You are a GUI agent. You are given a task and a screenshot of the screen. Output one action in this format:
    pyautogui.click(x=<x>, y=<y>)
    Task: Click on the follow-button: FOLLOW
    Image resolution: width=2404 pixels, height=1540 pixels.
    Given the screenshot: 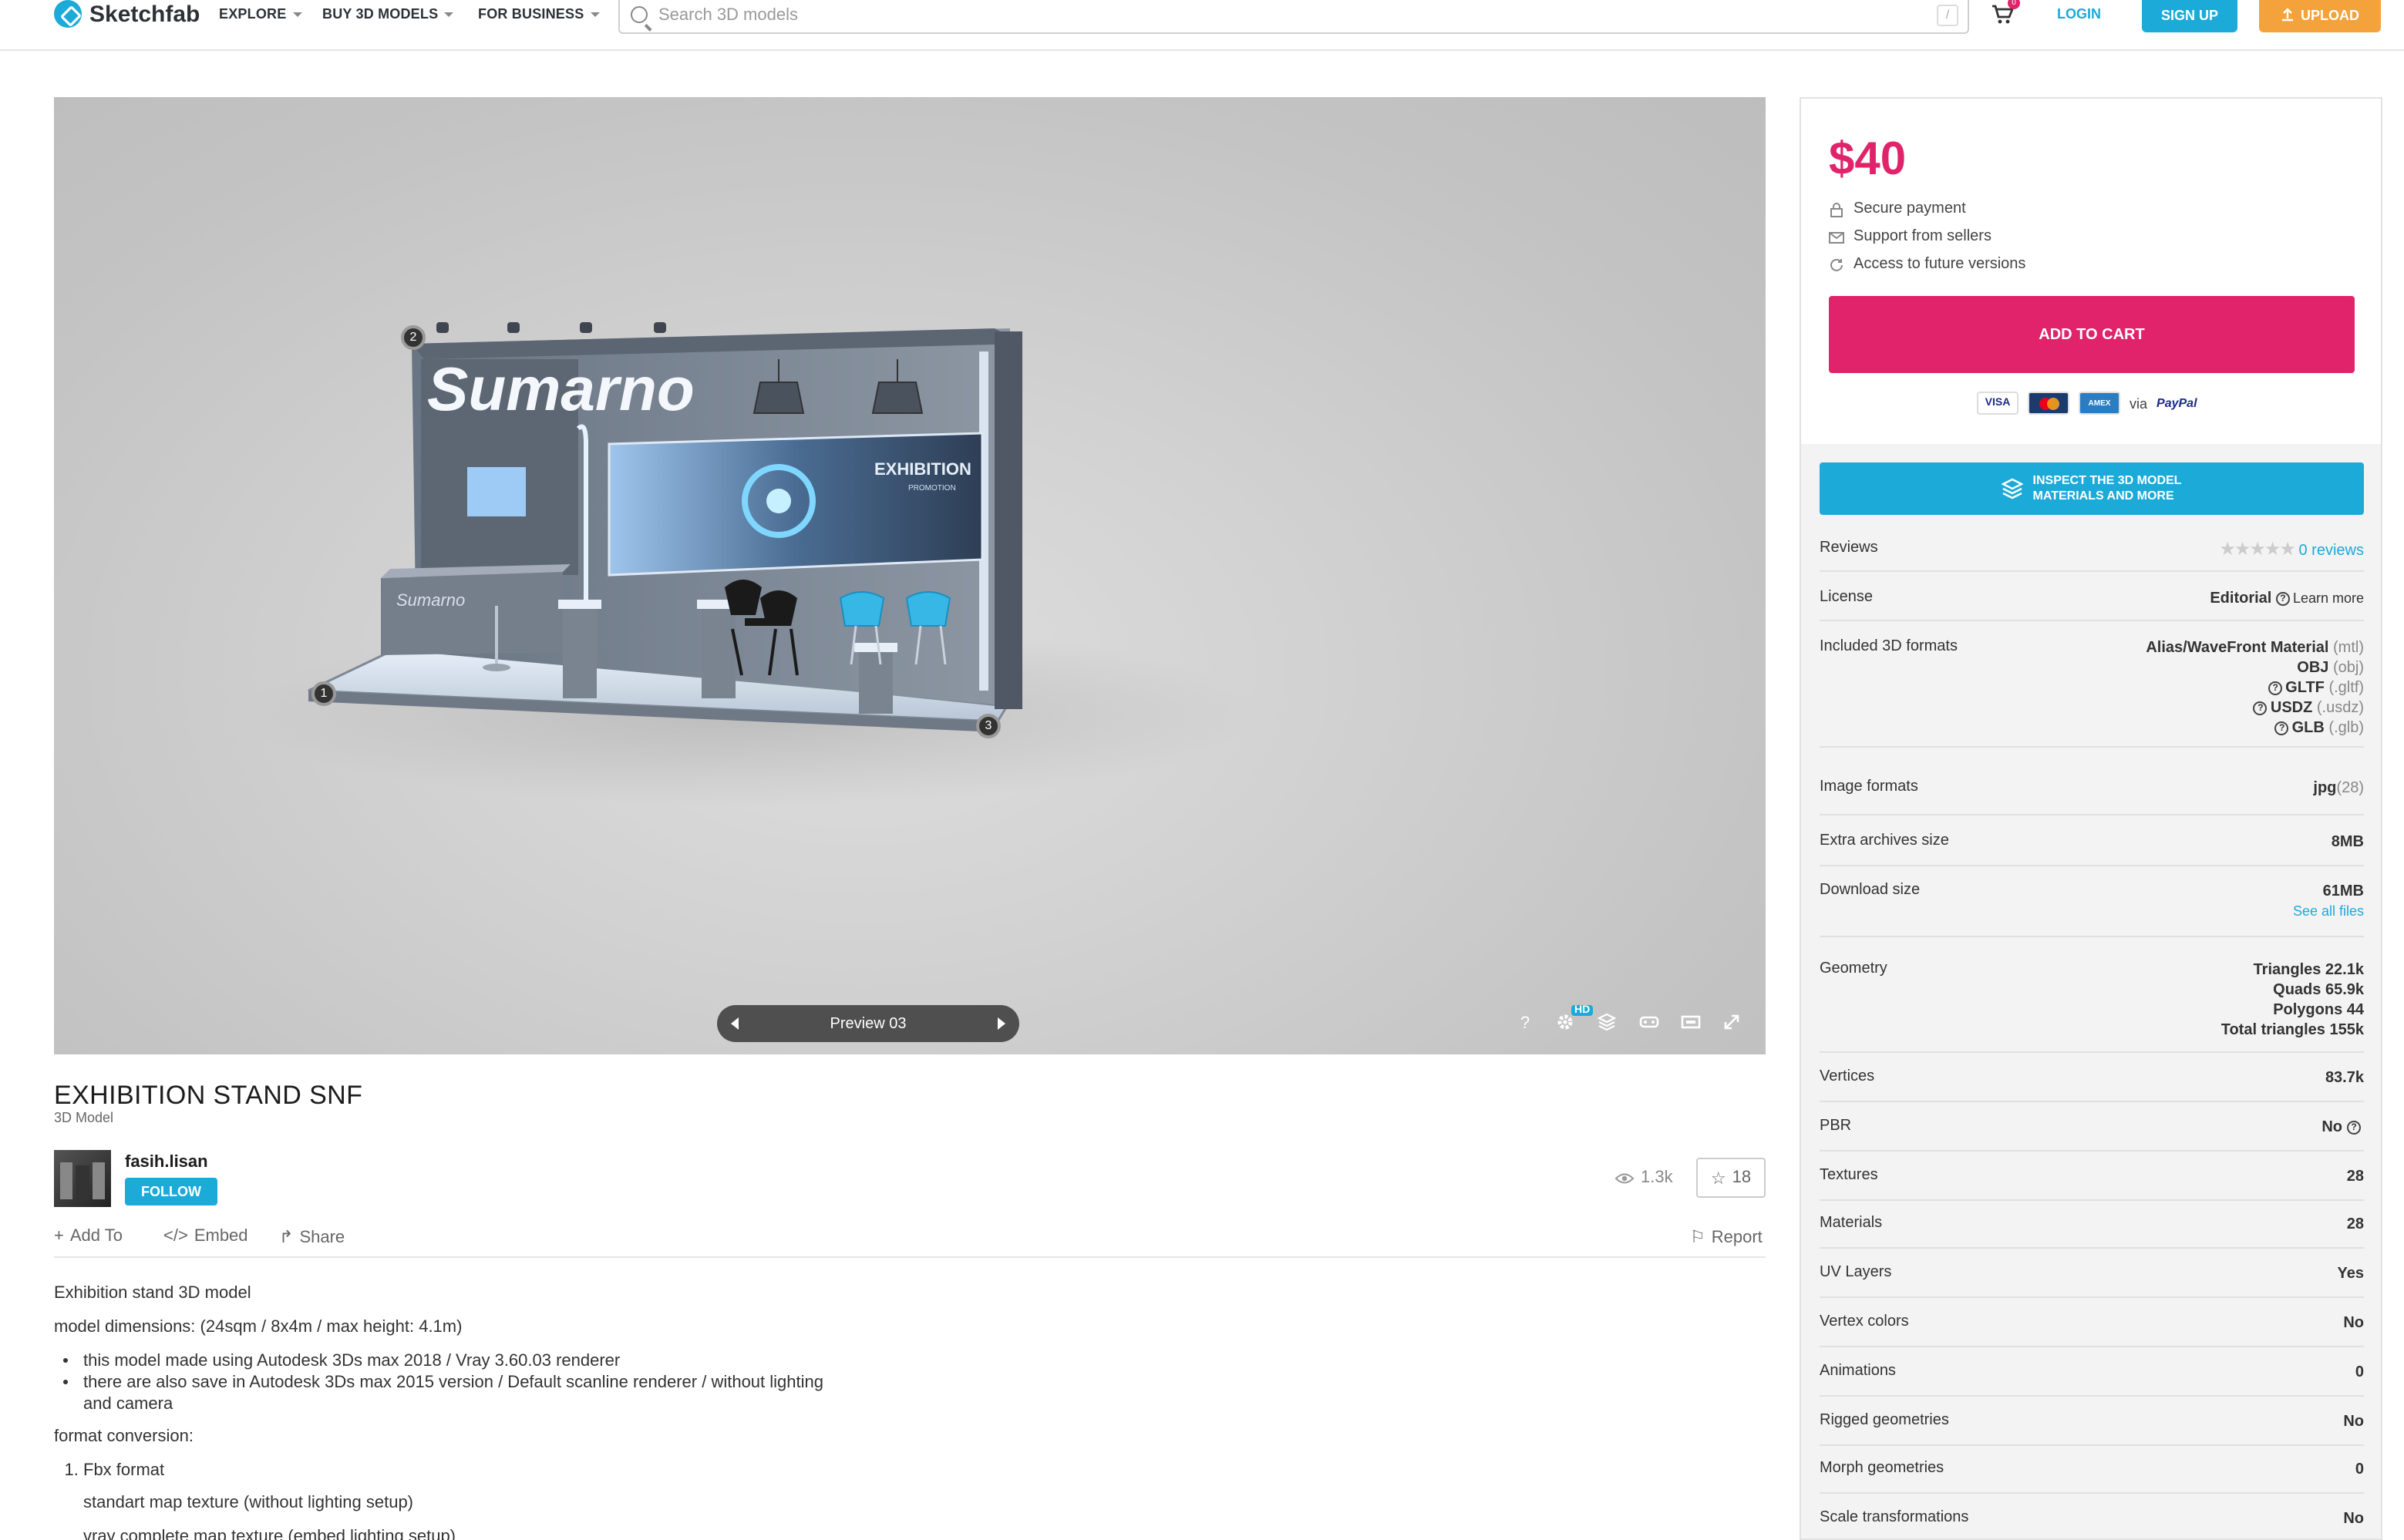 What is the action you would take?
    pyautogui.click(x=171, y=1191)
    